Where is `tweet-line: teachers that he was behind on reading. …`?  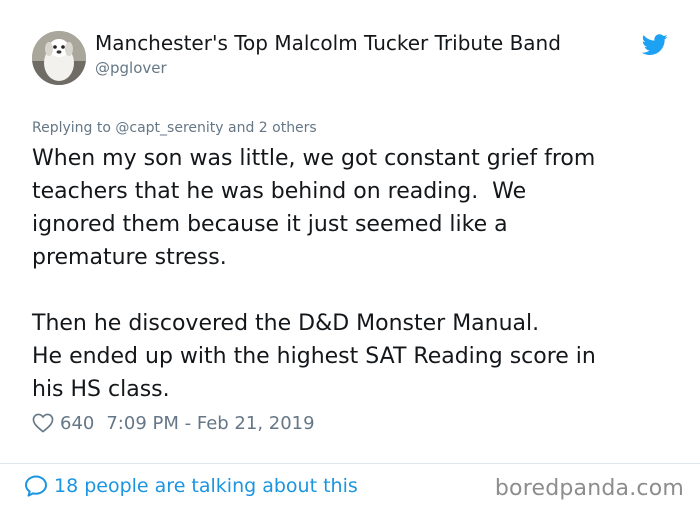
tweet-line: teachers that he was behind on reading. … is located at coordinates (279, 191).